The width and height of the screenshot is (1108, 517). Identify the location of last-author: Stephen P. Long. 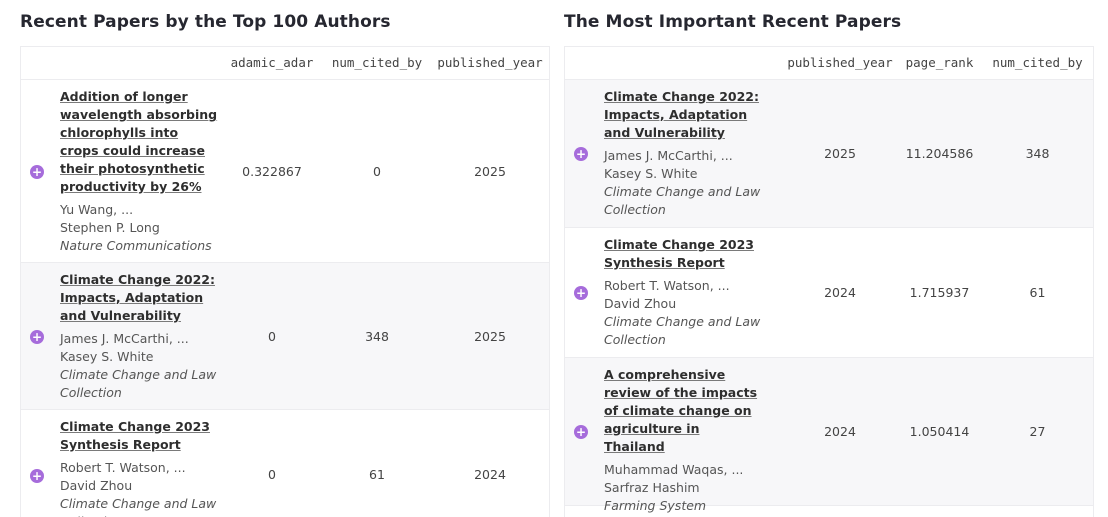
(110, 227).